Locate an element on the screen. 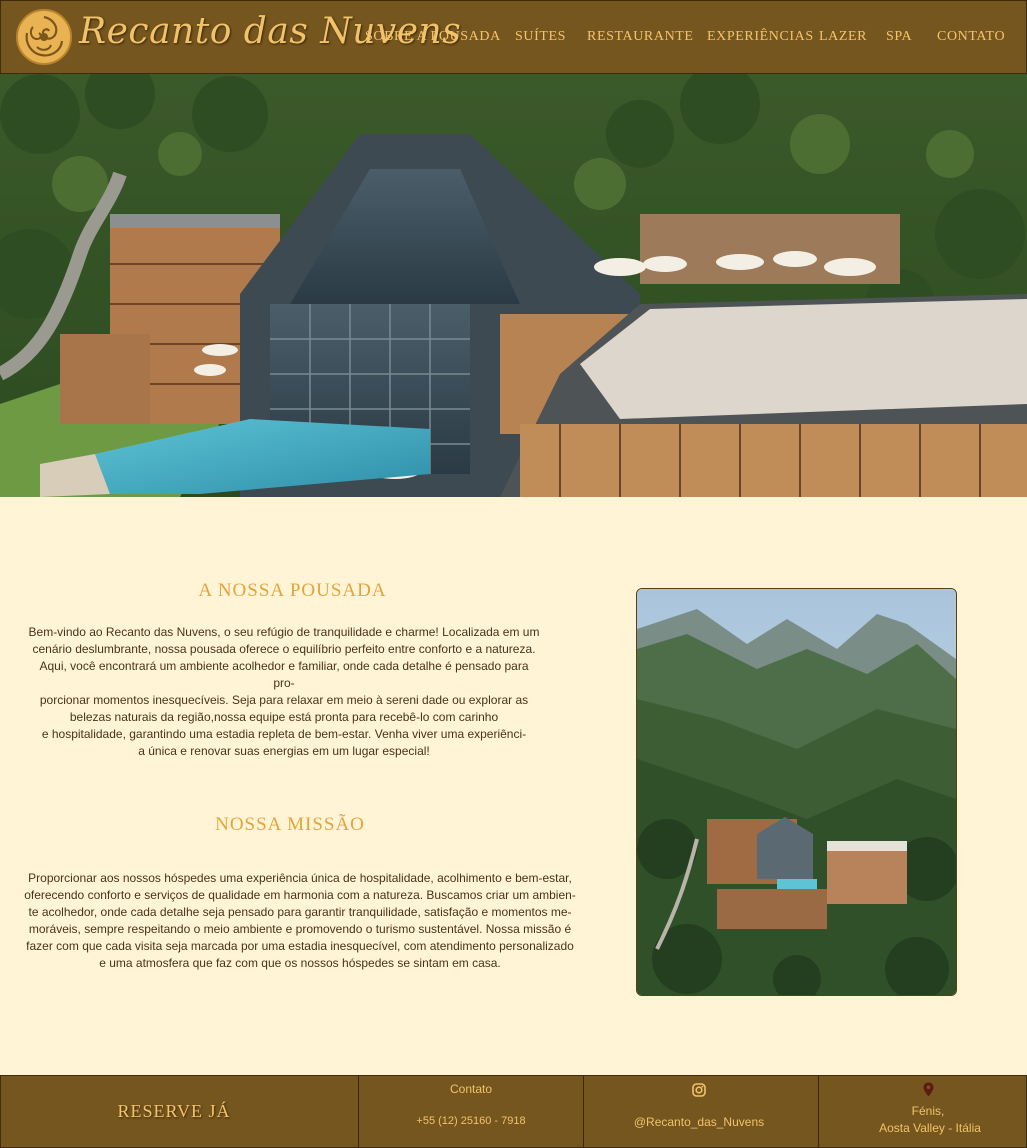 Image resolution: width=1027 pixels, height=1148 pixels. footer-reserve-cell: RESERVE JÁ is located at coordinates (180, 1111).